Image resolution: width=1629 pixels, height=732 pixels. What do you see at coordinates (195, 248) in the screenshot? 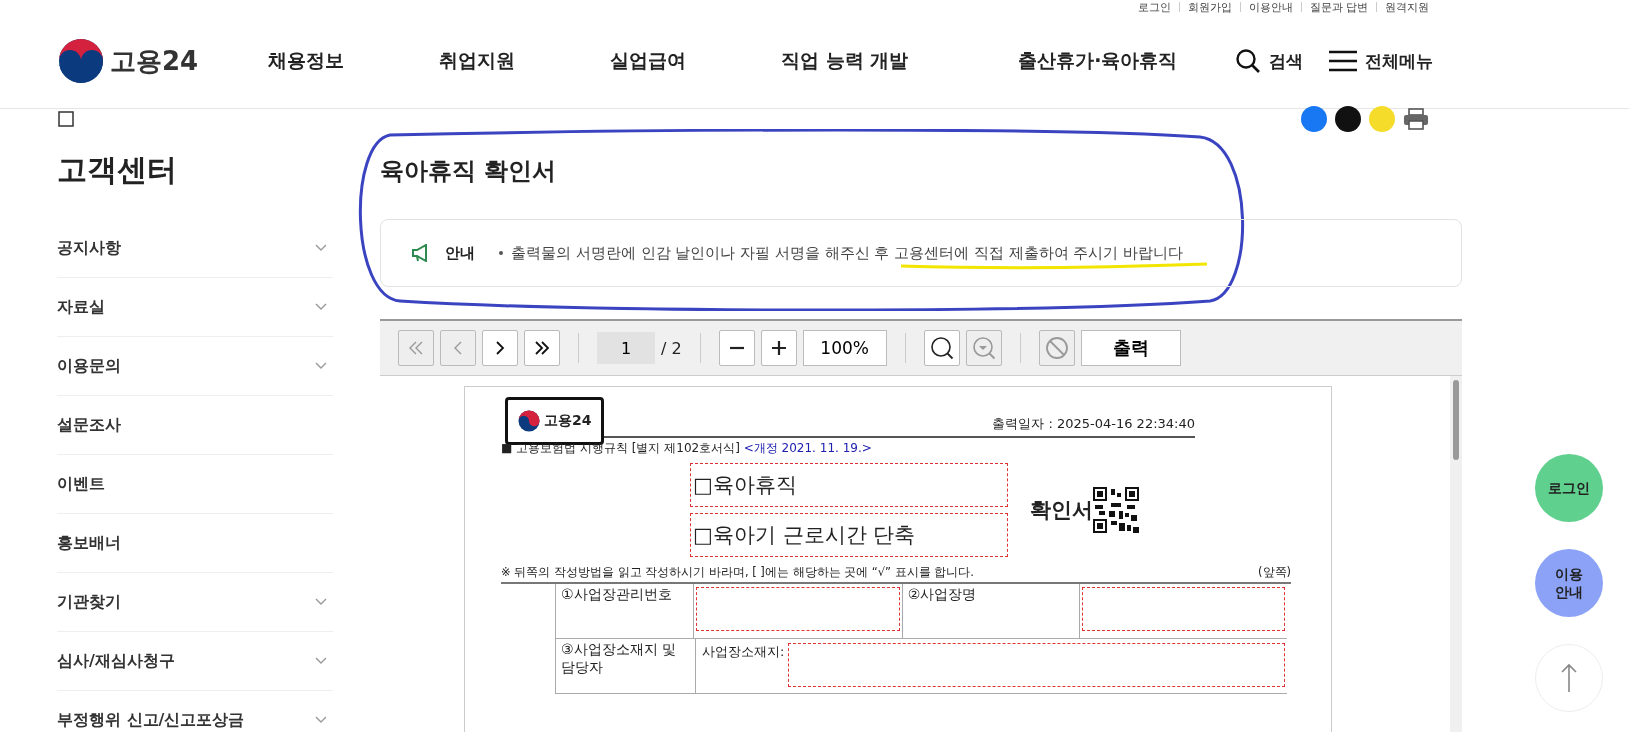
I see `sidebar-item: 공지사항` at bounding box center [195, 248].